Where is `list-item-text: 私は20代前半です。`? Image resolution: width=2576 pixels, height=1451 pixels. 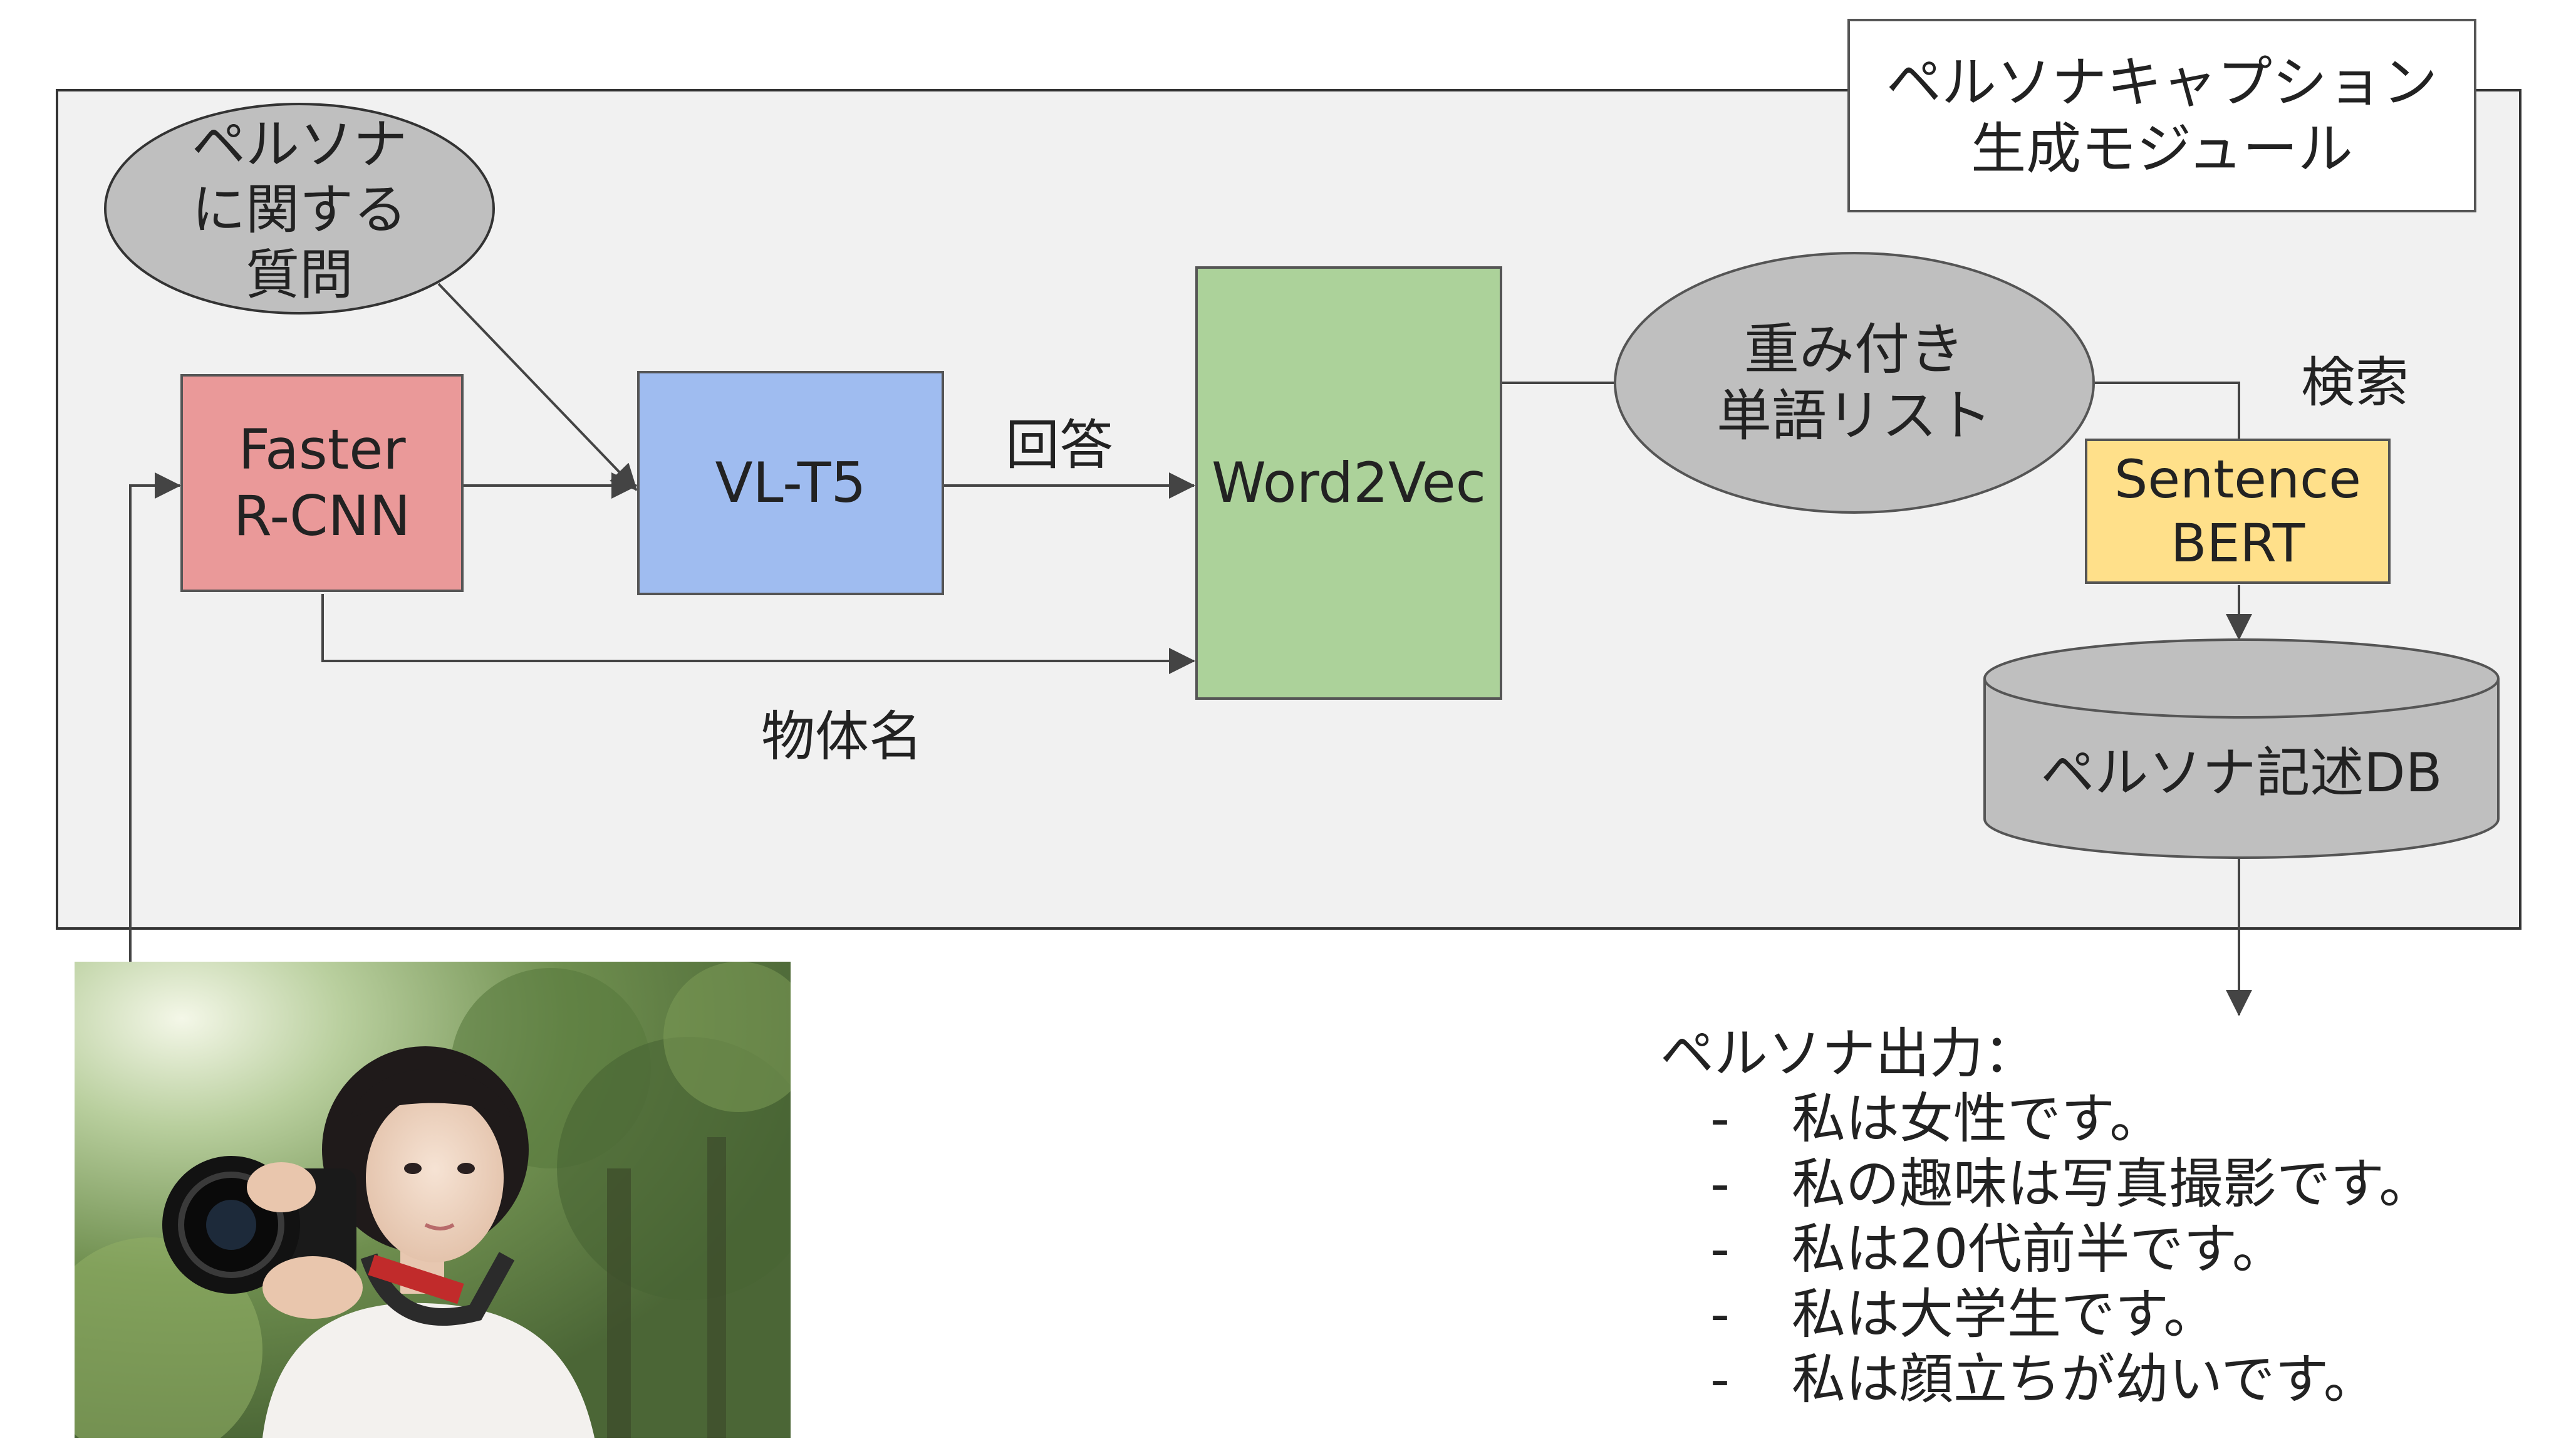 list-item-text: 私は20代前半です。 is located at coordinates (2039, 1249).